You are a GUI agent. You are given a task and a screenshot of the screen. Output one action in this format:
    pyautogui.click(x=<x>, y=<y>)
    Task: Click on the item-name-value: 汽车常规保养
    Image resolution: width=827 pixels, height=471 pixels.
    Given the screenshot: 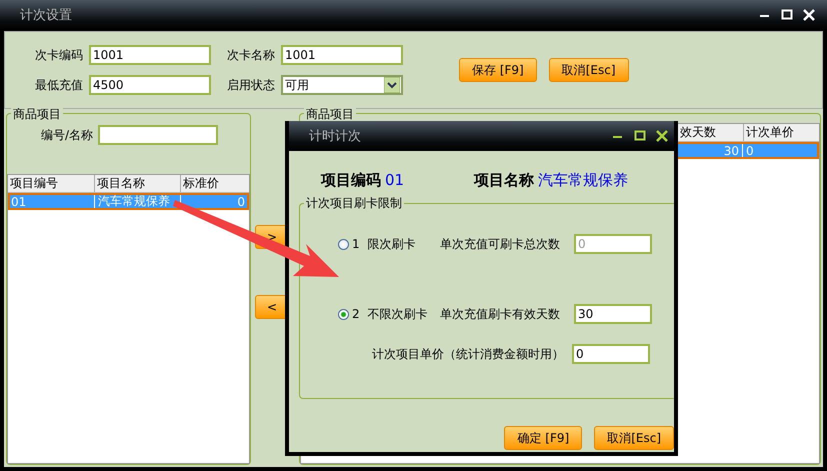 What is the action you would take?
    pyautogui.click(x=583, y=180)
    